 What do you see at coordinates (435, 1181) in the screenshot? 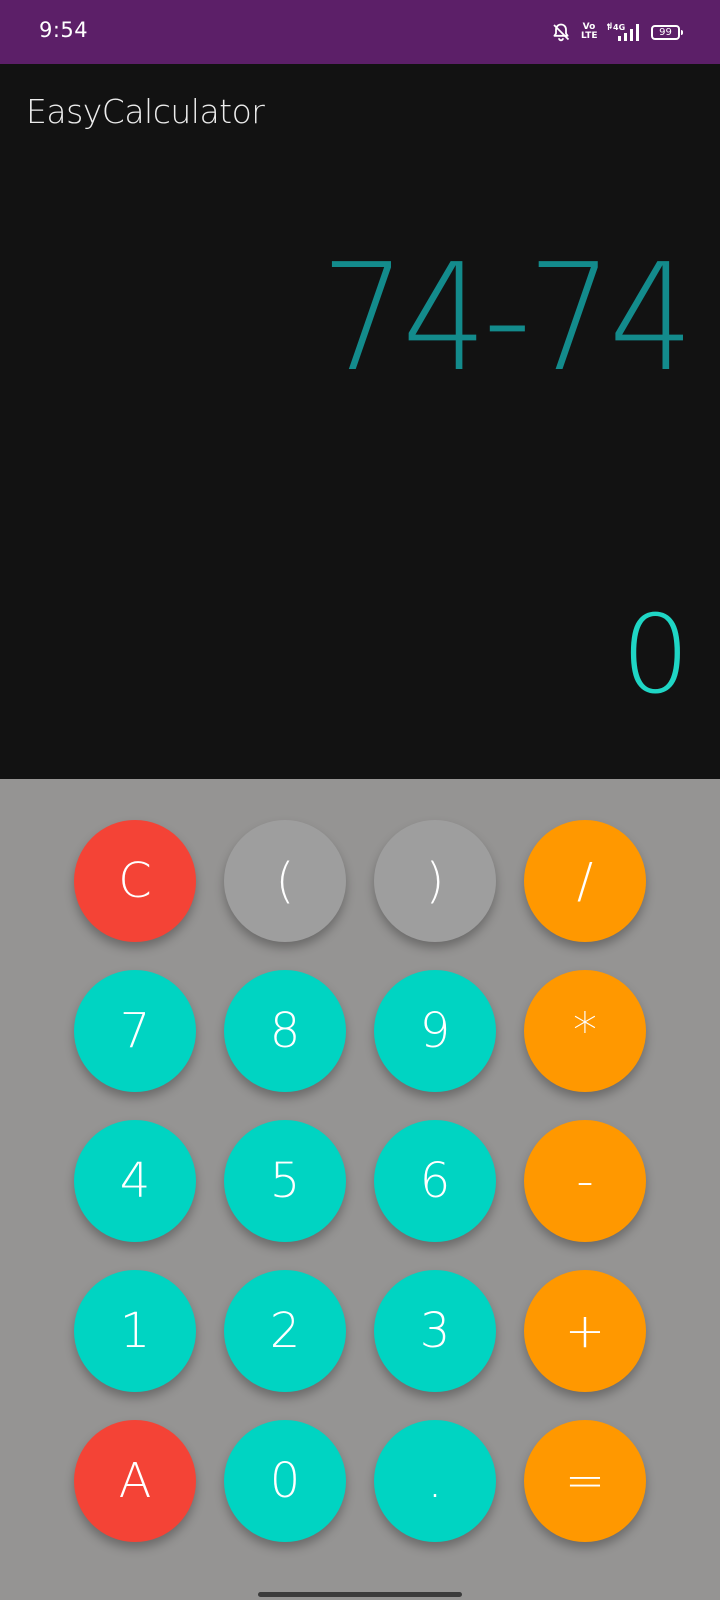
I see `digit-6-button: 6` at bounding box center [435, 1181].